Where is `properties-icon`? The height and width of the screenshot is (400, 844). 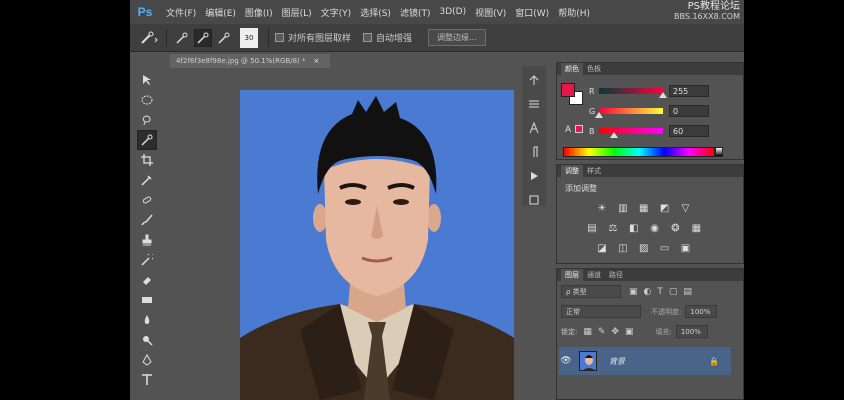 properties-icon is located at coordinates (534, 104).